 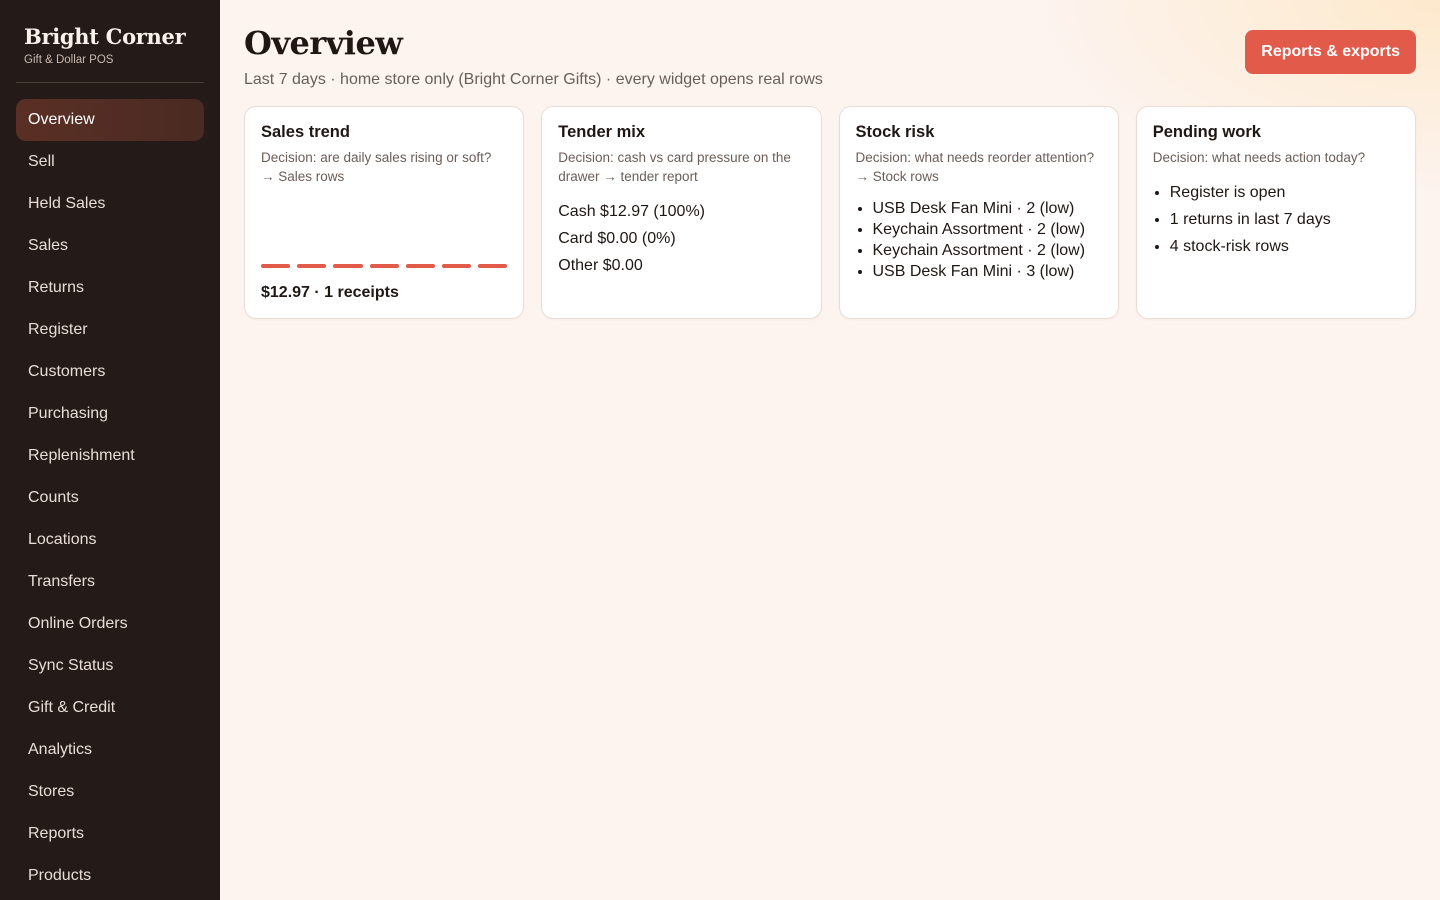 What do you see at coordinates (987, 271) in the screenshot?
I see `list-item: USB Desk Fan Mini · 3 (low)` at bounding box center [987, 271].